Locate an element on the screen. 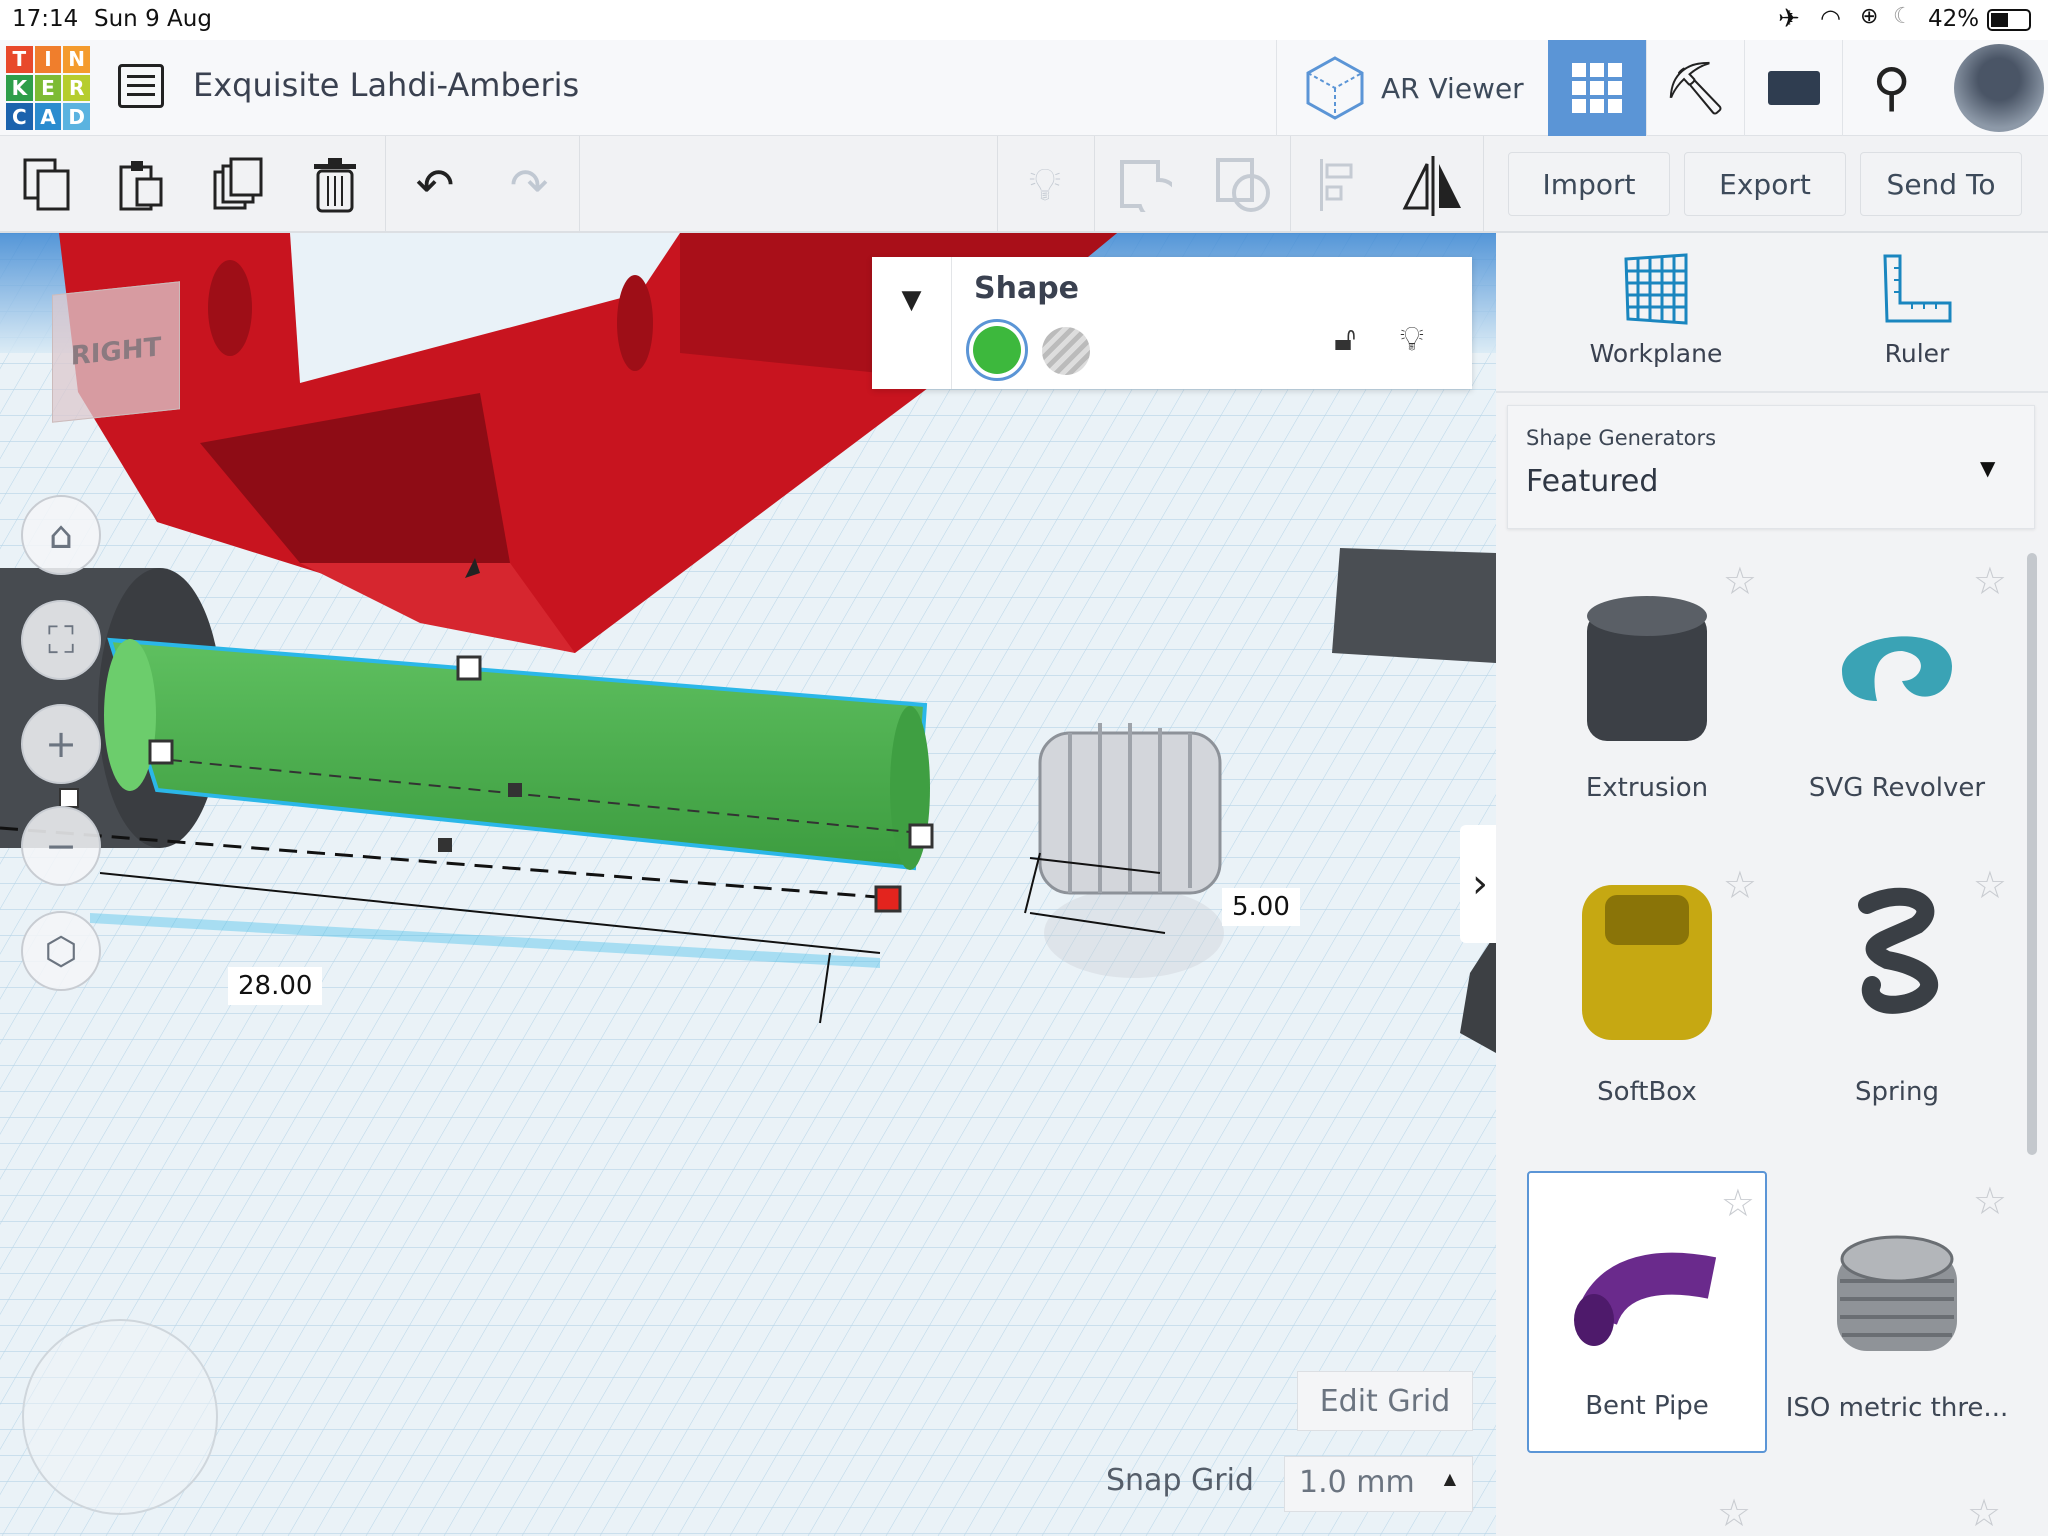 The width and height of the screenshot is (2048, 1536). fit-view-button: ⛶ is located at coordinates (61, 640).